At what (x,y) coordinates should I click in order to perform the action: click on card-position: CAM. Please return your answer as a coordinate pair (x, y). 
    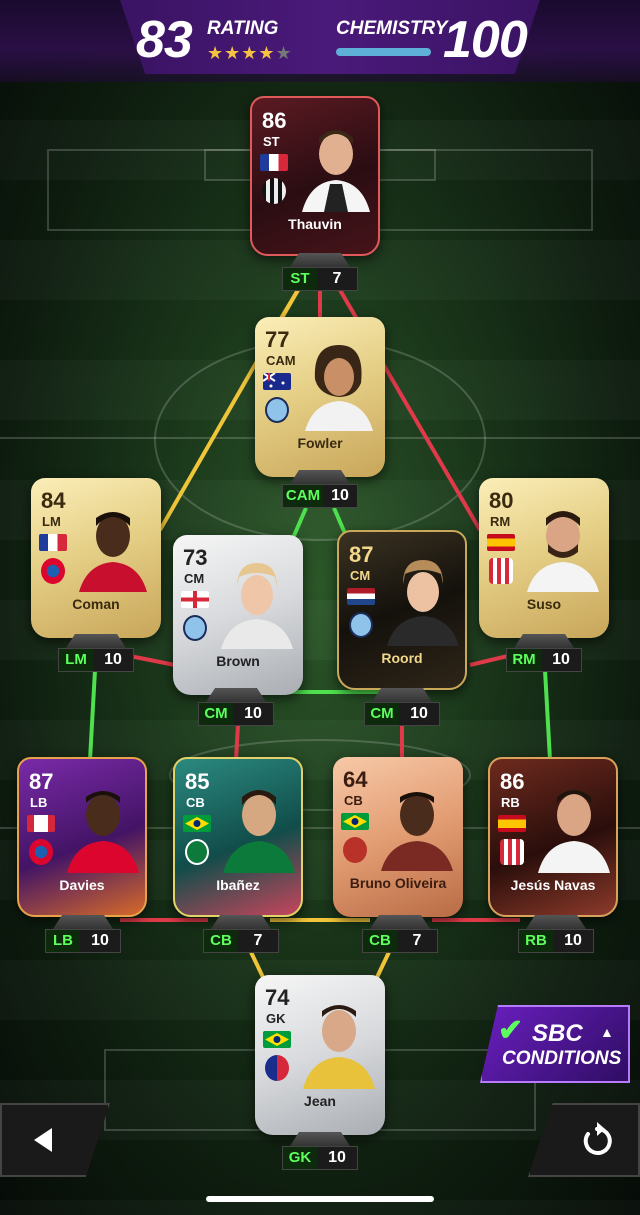
    Looking at the image, I should click on (281, 360).